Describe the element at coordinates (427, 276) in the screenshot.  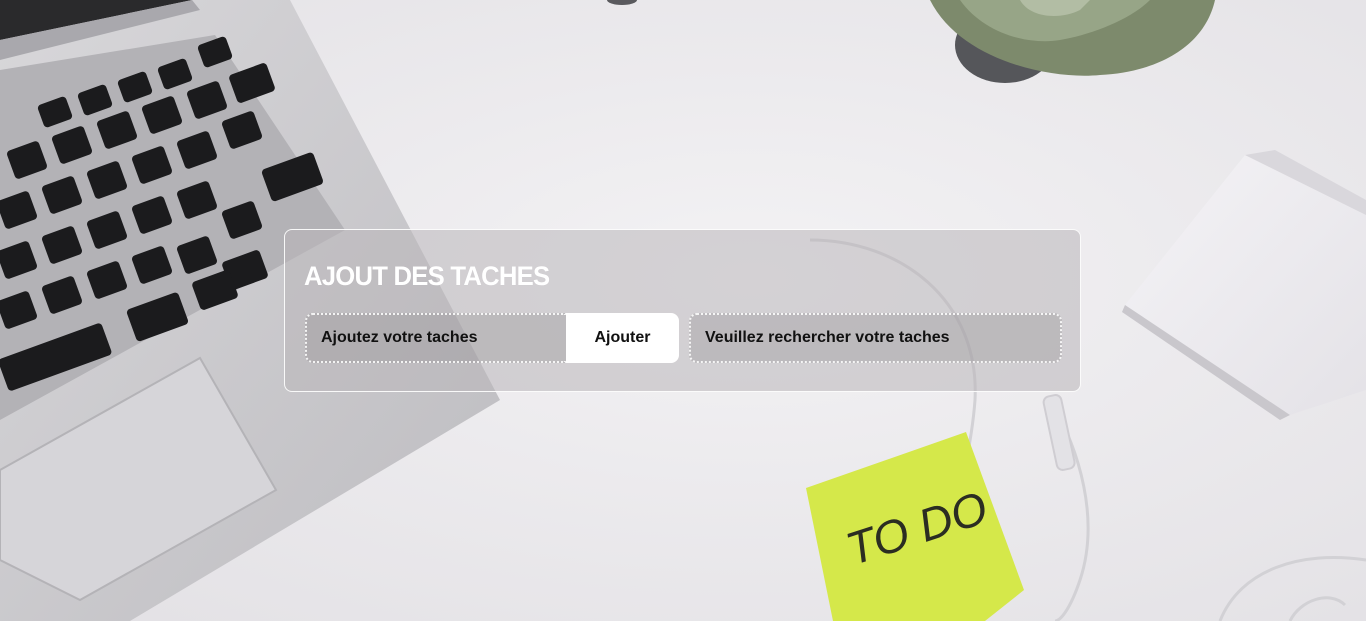
I see `panel-title: AJOUT DES TACHES` at that location.